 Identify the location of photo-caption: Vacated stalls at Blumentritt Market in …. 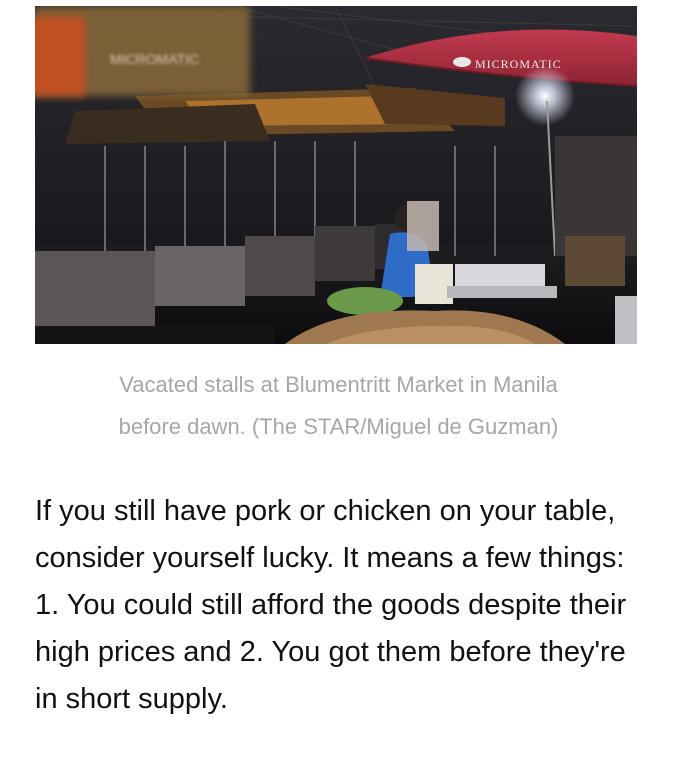
(338, 406).